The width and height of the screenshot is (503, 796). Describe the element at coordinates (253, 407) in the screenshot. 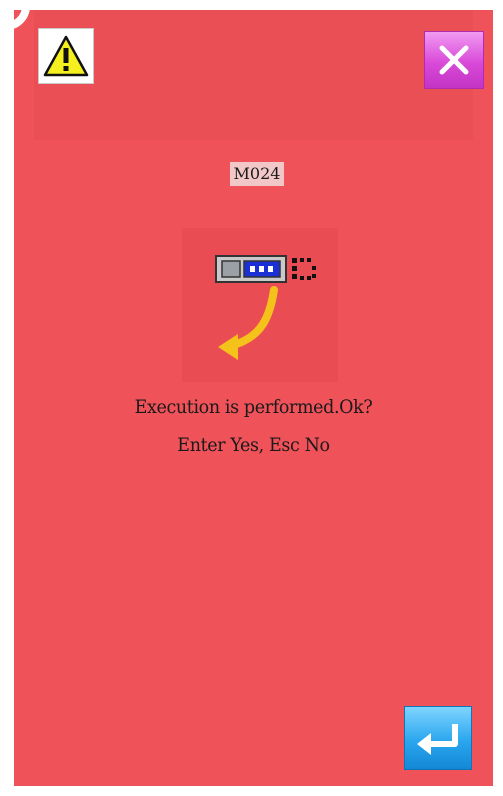

I see `confirm-message: Execution is performed.Ok?` at that location.